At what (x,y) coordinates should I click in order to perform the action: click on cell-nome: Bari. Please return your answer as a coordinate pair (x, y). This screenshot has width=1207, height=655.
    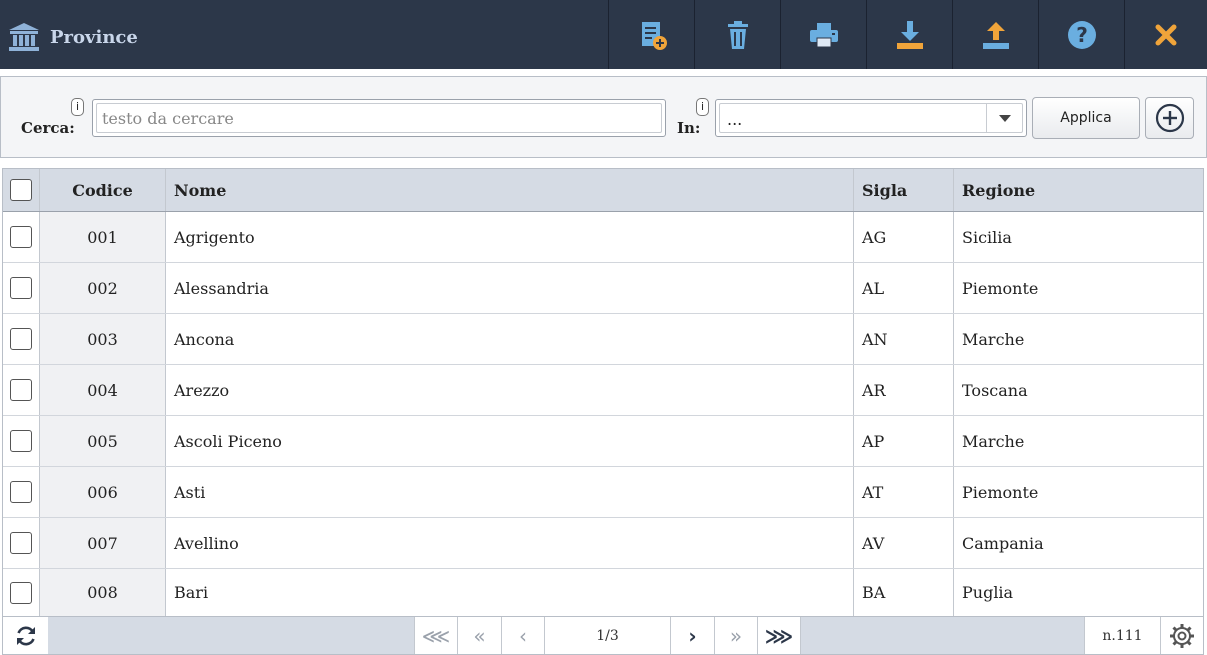
    Looking at the image, I should click on (510, 592).